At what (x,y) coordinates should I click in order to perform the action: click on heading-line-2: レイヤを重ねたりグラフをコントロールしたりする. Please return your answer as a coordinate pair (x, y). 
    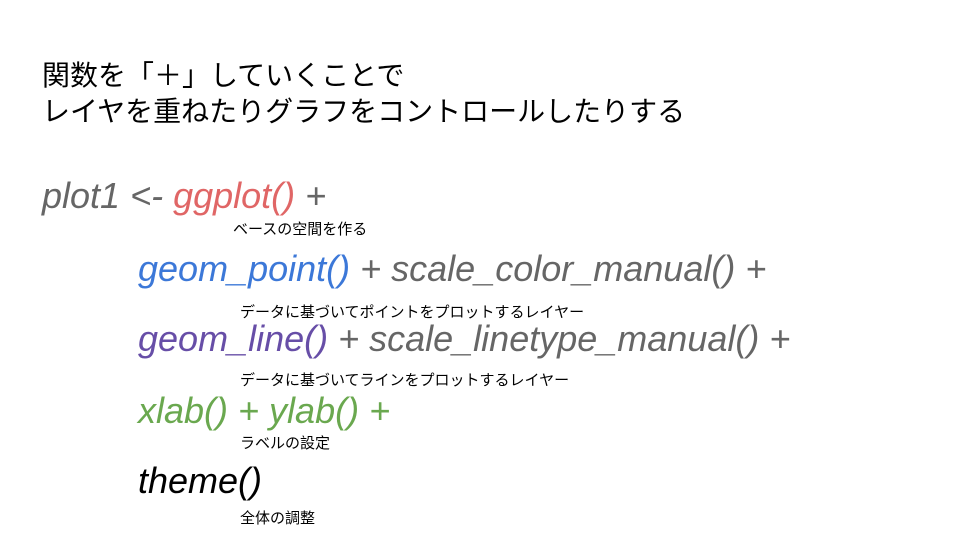
    Looking at the image, I should click on (364, 111).